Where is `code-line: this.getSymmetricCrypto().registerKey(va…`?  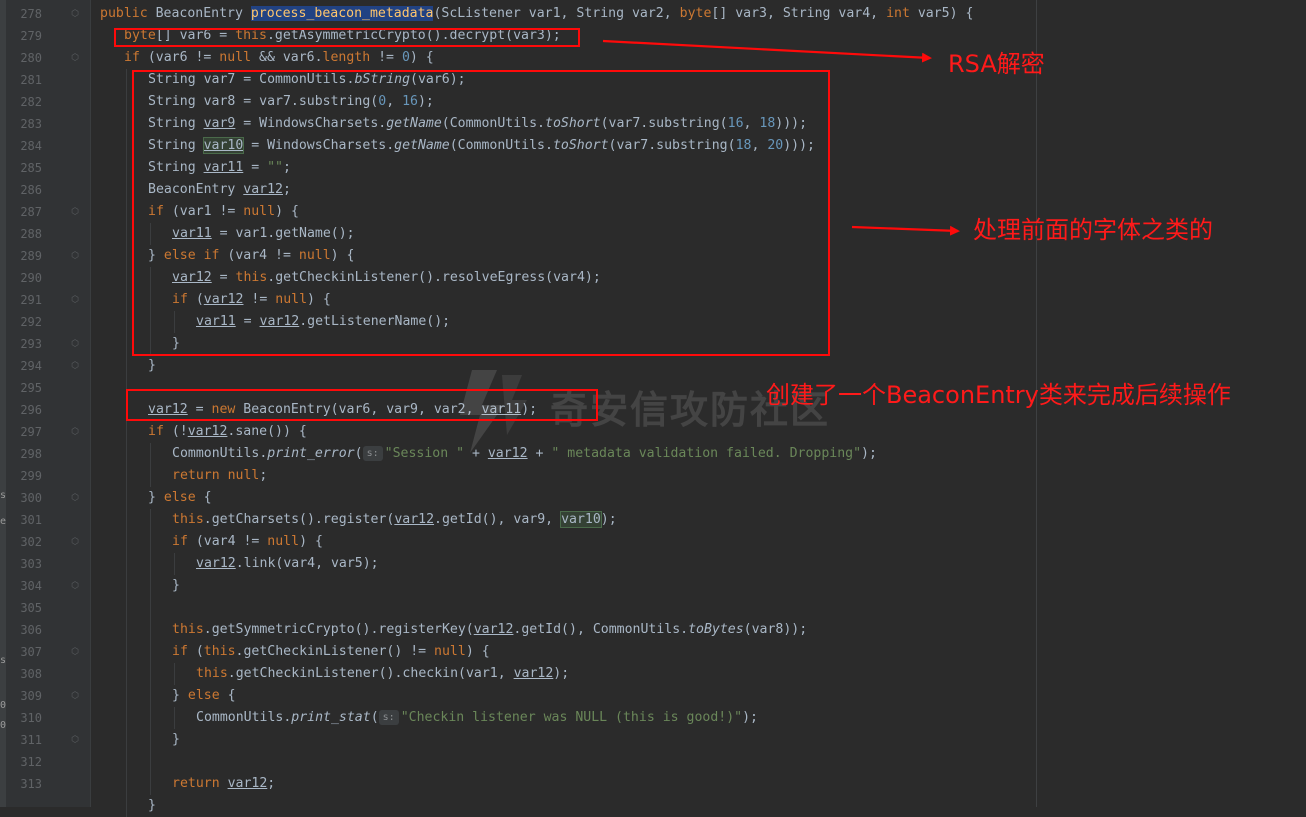 code-line: this.getSymmetricCrypto().registerKey(va… is located at coordinates (489, 630).